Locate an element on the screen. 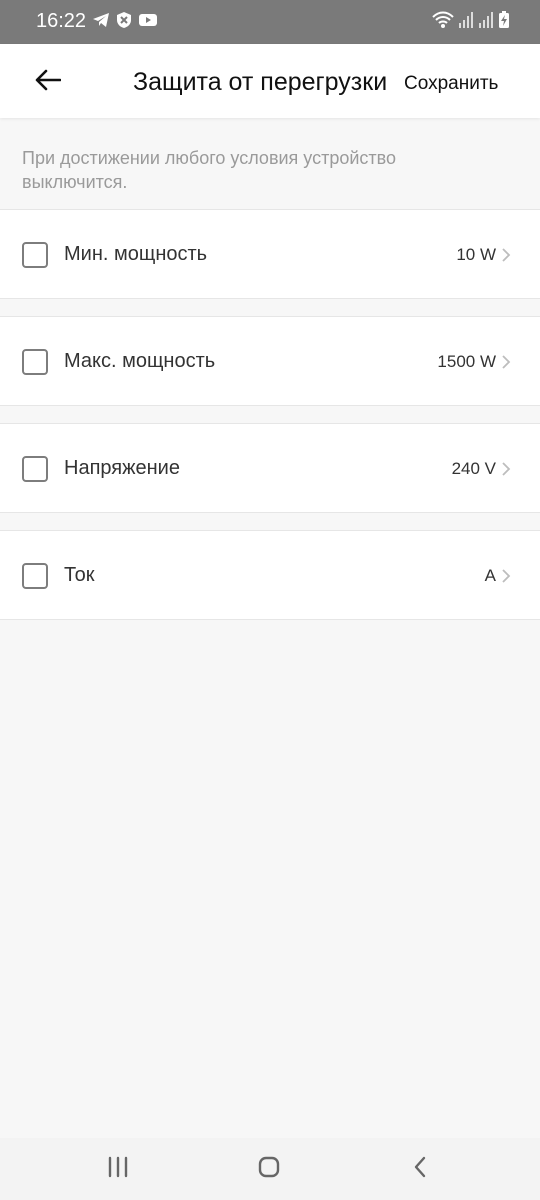 This screenshot has height=1200, width=540. current-checkbox is located at coordinates (35, 576).